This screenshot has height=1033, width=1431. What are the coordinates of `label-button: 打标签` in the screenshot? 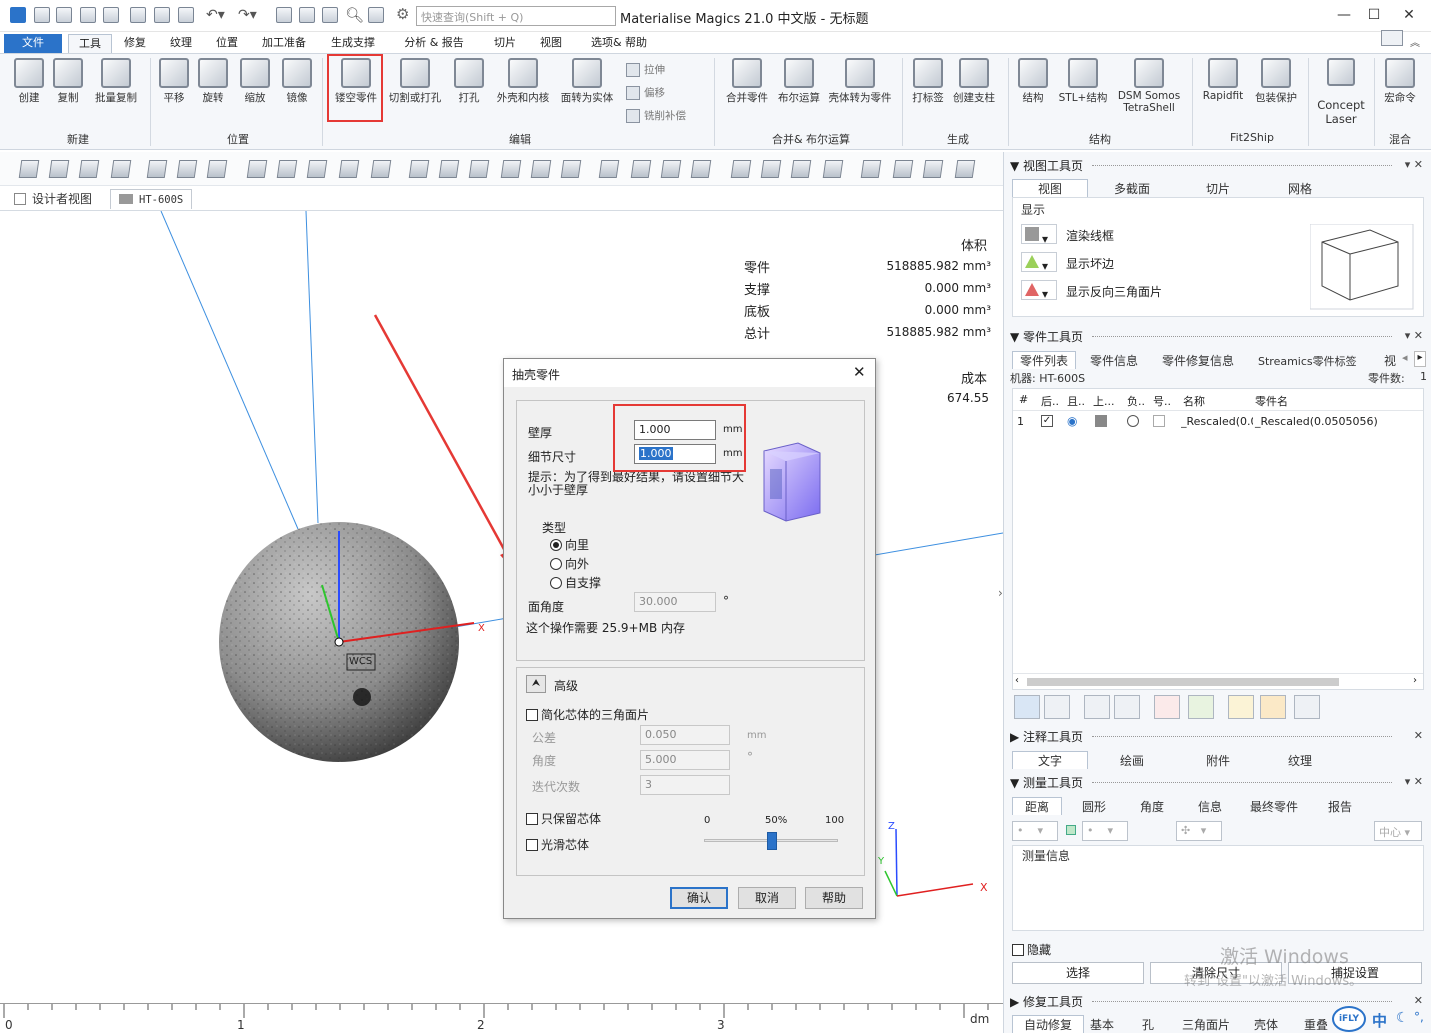 It's located at (928, 81).